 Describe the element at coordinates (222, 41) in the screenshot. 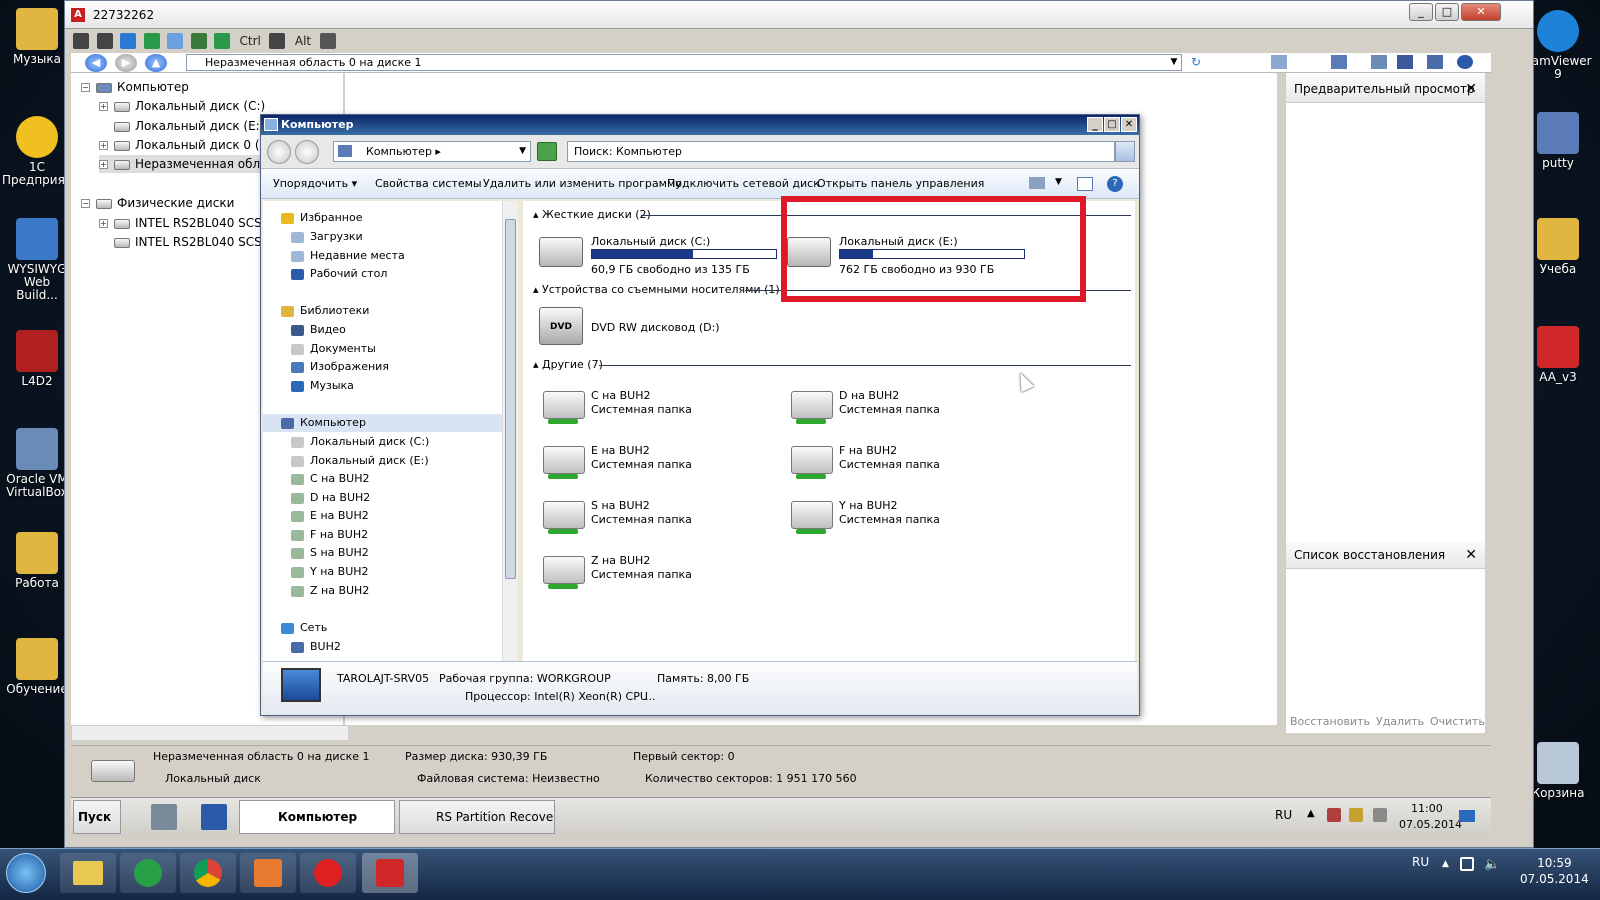

I see `refresh-icon` at that location.